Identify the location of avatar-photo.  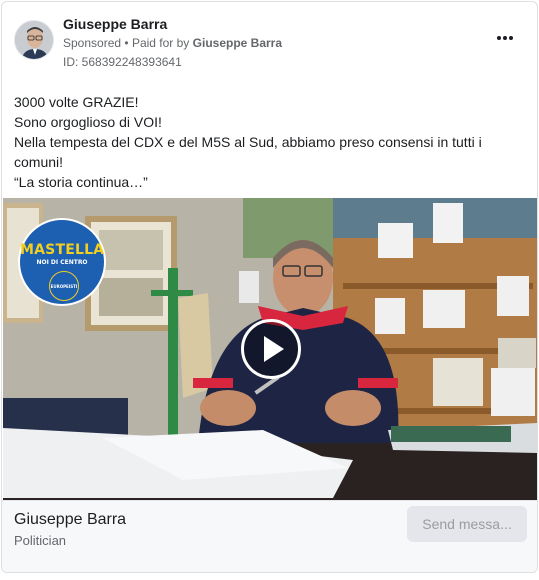
(34, 40).